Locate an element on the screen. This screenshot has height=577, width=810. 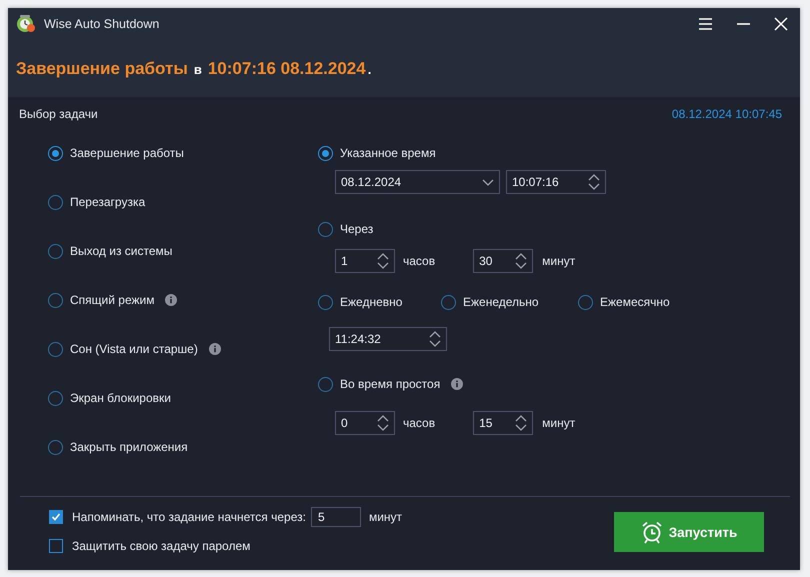
option-label: Еженедельно is located at coordinates (501, 302).